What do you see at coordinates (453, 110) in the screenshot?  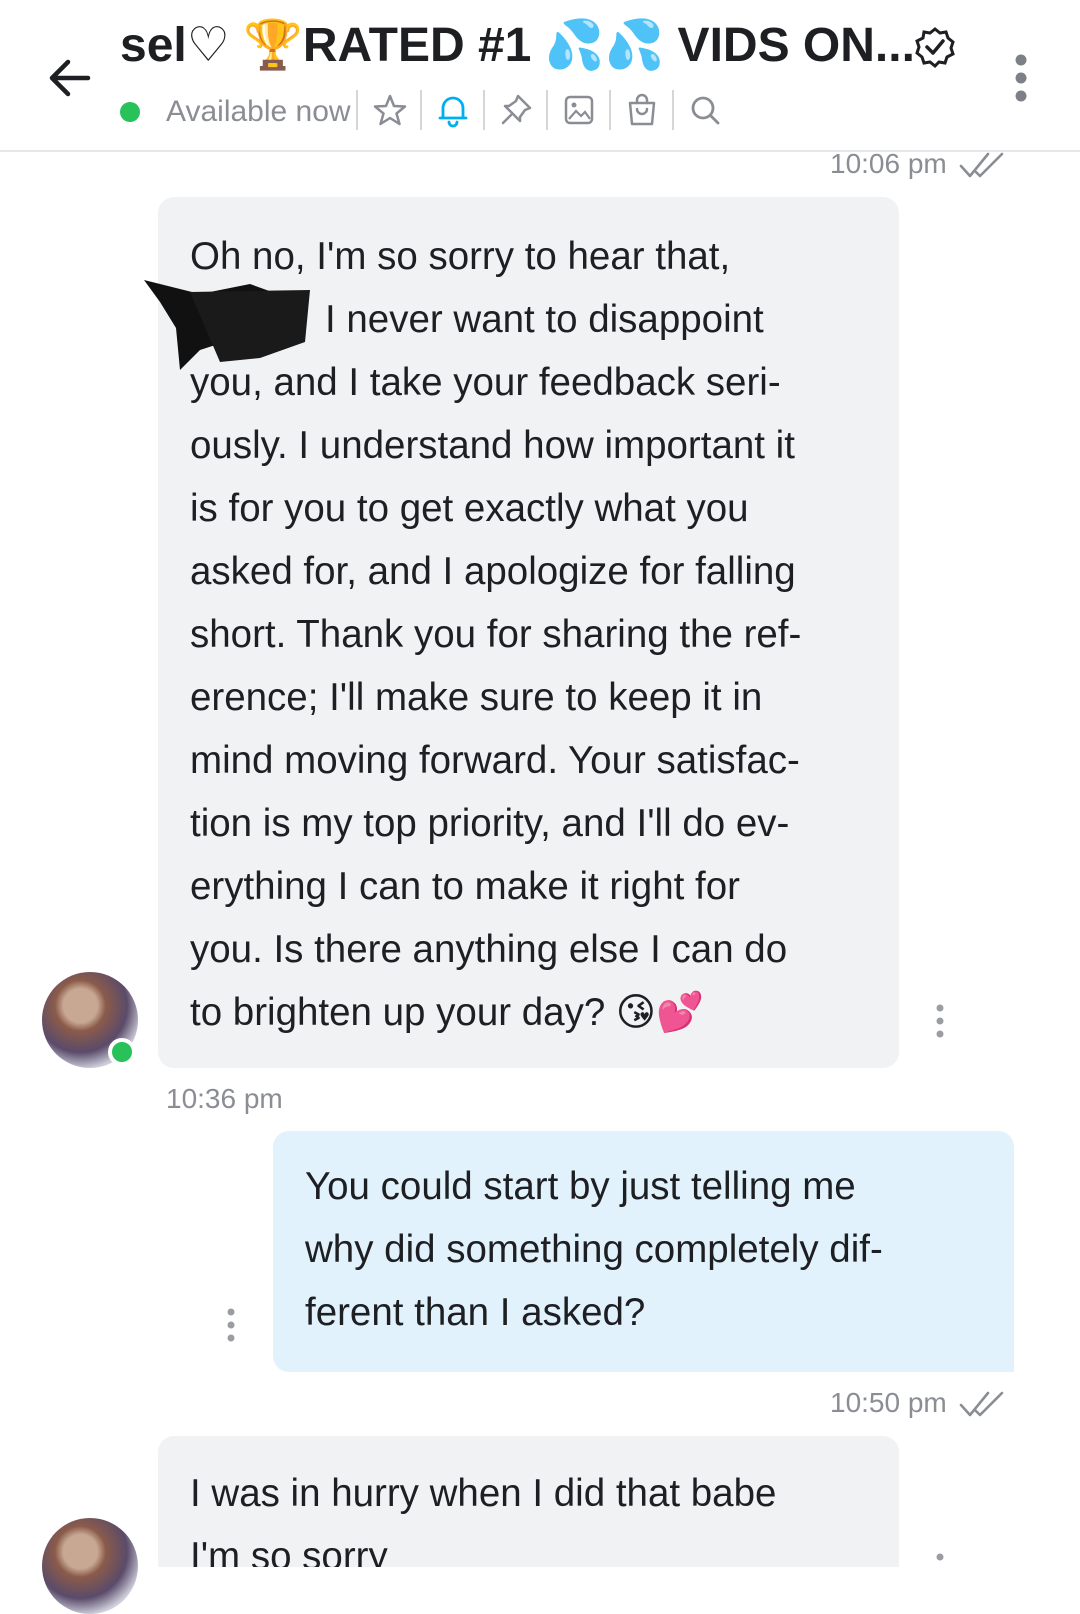 I see `bell-icon` at bounding box center [453, 110].